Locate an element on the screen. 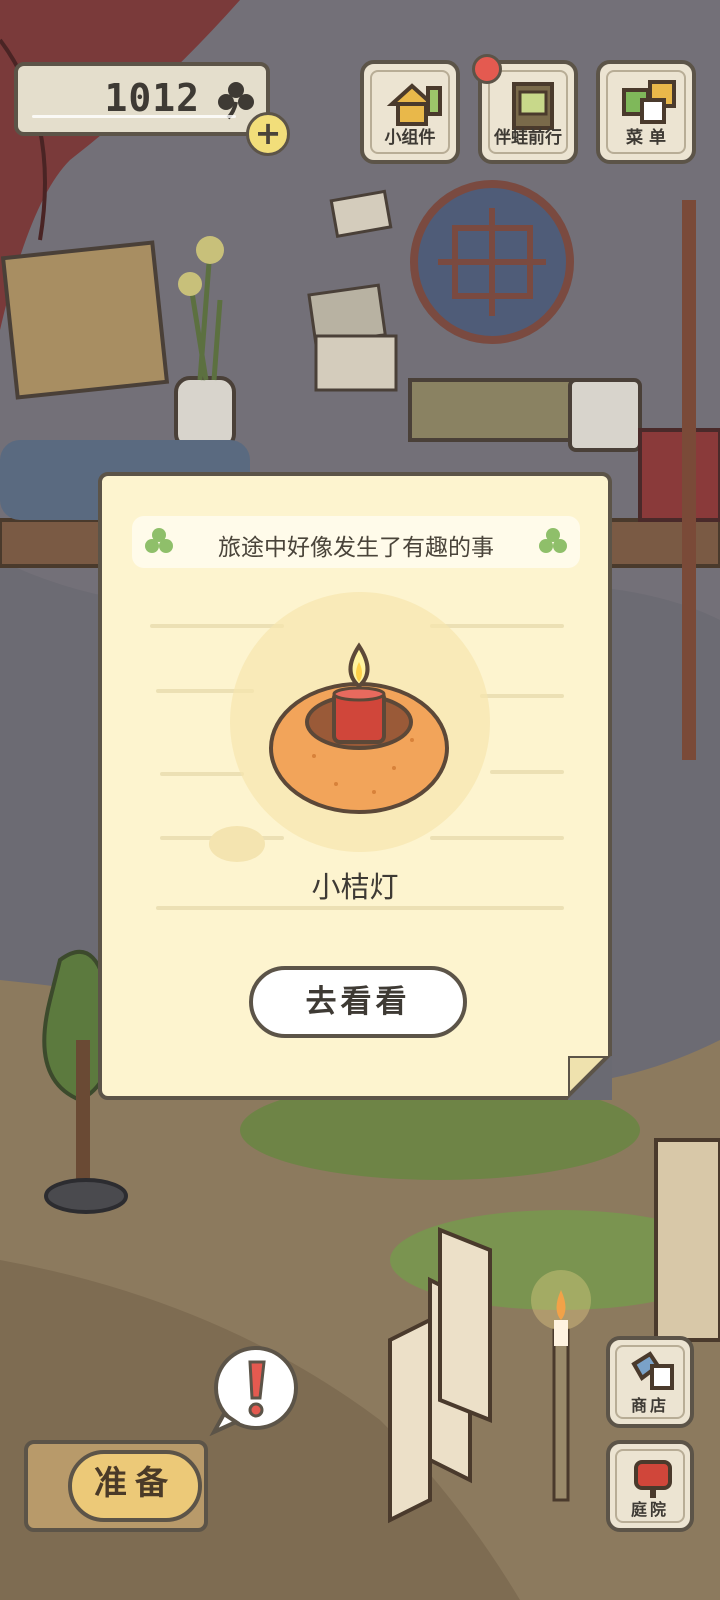  shop-bag-icon is located at coordinates (652, 1370).